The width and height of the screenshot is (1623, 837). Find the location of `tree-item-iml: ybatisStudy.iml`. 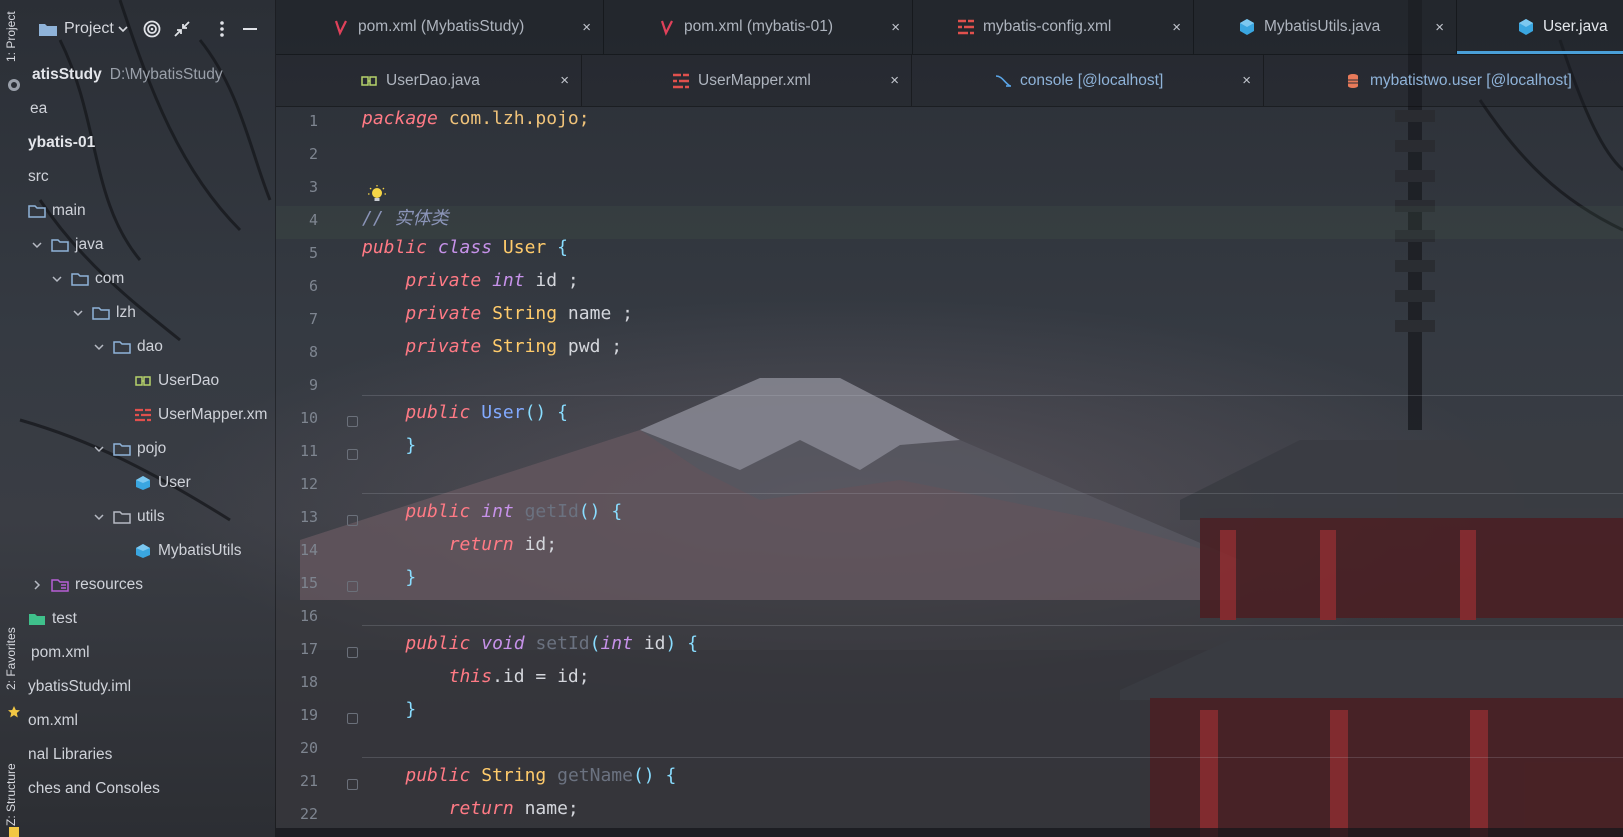

tree-item-iml: ybatisStudy.iml is located at coordinates (79, 687).